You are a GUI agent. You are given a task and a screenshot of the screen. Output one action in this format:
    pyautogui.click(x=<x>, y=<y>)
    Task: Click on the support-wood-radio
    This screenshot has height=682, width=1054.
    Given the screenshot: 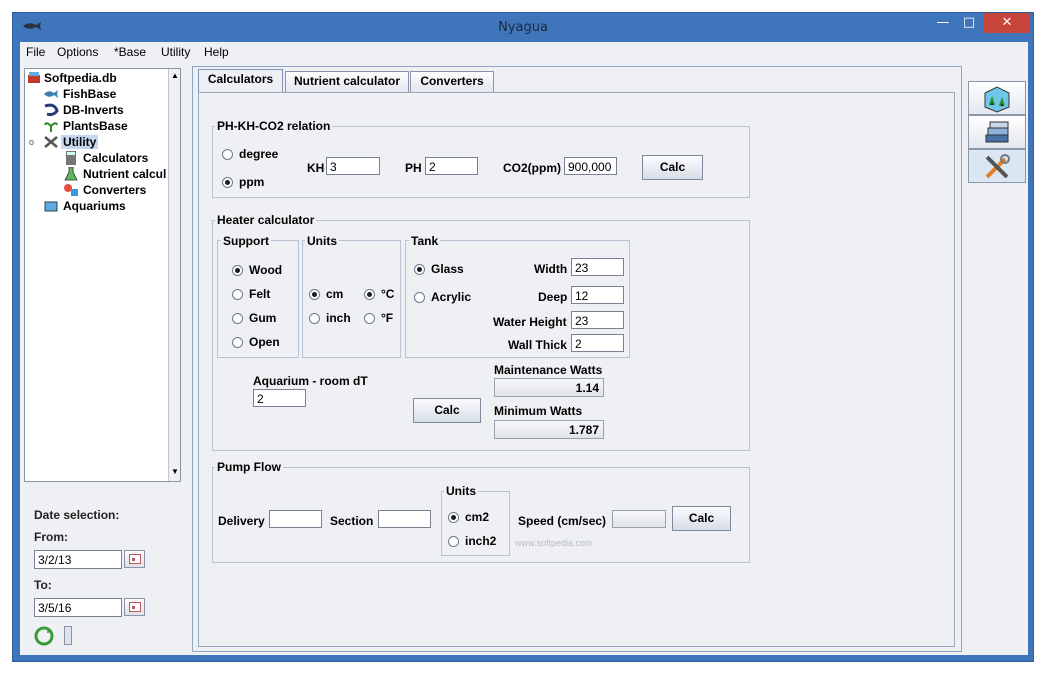 What is the action you would take?
    pyautogui.click(x=237, y=270)
    